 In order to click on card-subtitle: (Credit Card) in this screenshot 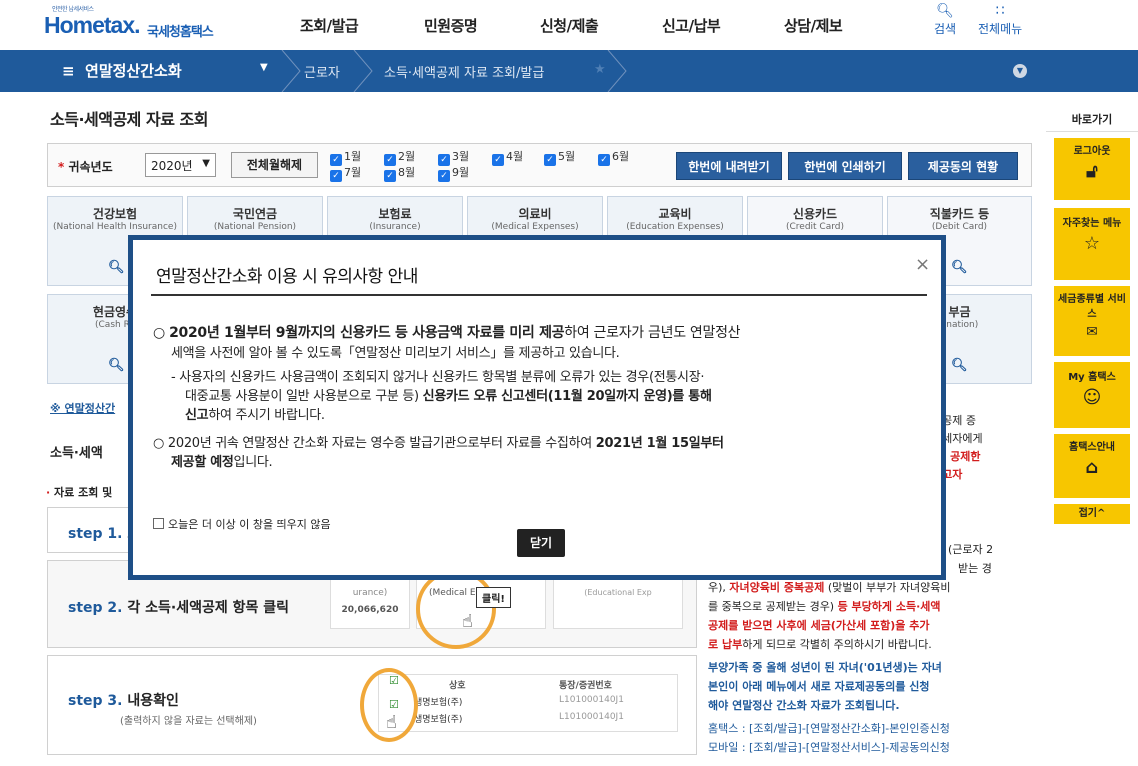, I will do `click(814, 227)`.